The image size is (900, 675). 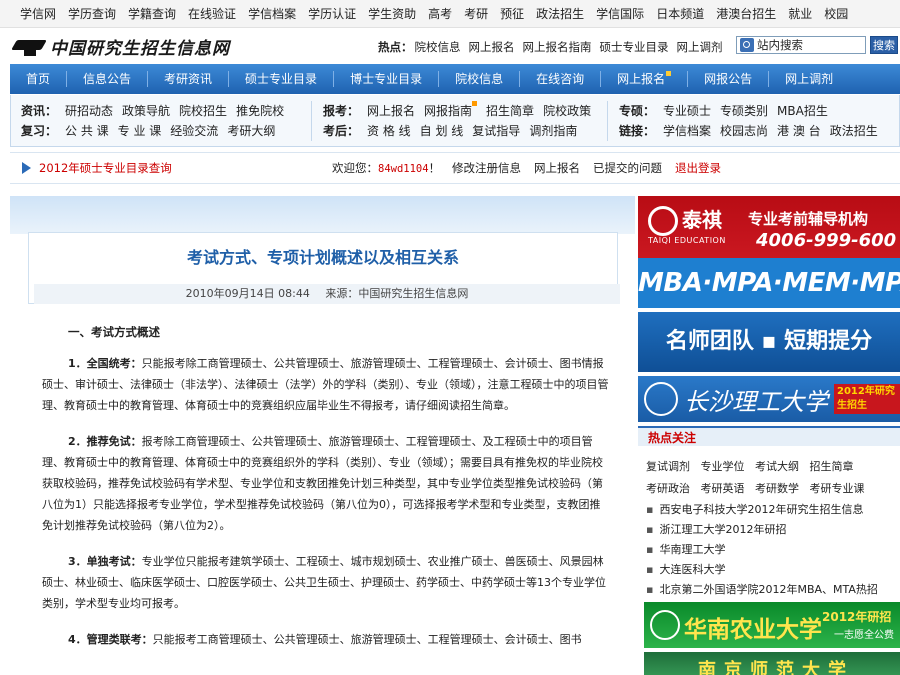 What do you see at coordinates (140, 131) in the screenshot?
I see `subnav-link: 专 业 课` at bounding box center [140, 131].